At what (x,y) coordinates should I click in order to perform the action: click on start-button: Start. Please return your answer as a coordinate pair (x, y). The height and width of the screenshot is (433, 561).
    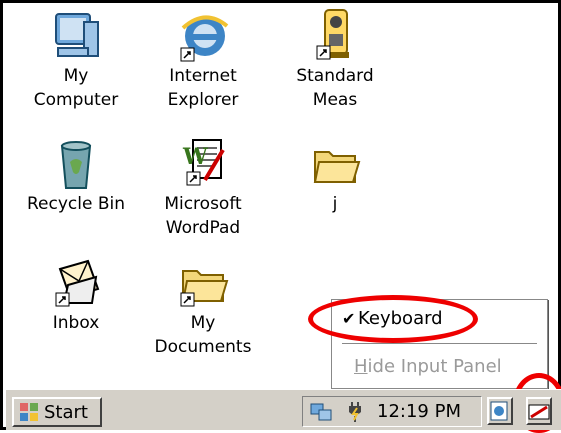
    Looking at the image, I should click on (57, 412).